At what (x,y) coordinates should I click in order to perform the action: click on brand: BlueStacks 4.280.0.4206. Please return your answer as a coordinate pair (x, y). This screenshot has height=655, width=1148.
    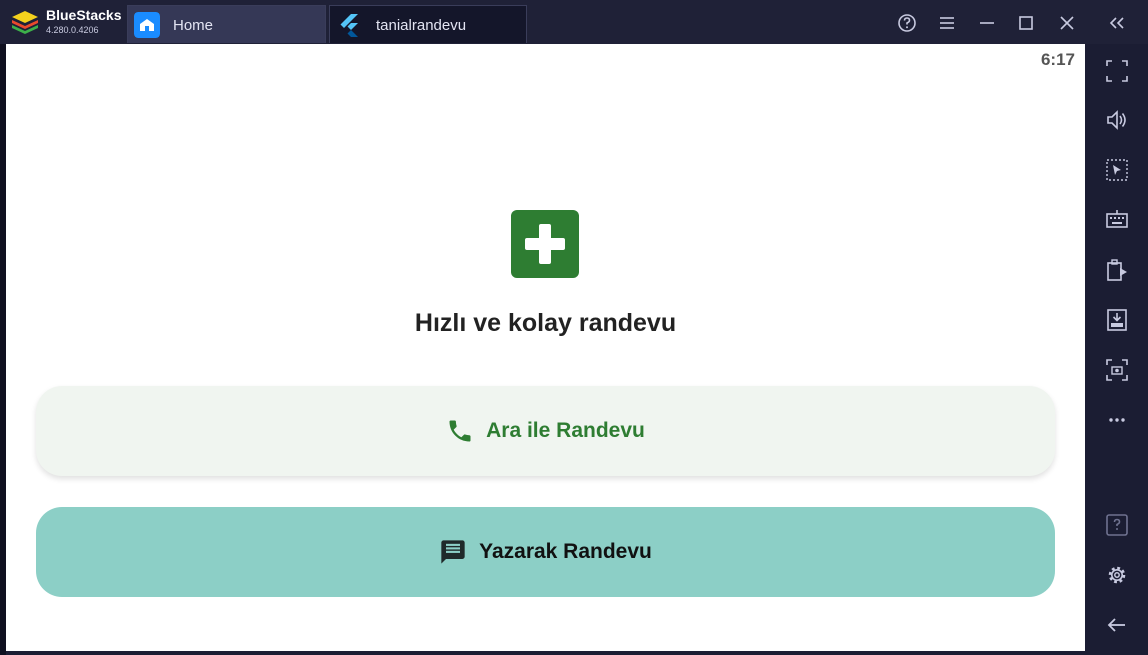
    Looking at the image, I should click on (67, 23).